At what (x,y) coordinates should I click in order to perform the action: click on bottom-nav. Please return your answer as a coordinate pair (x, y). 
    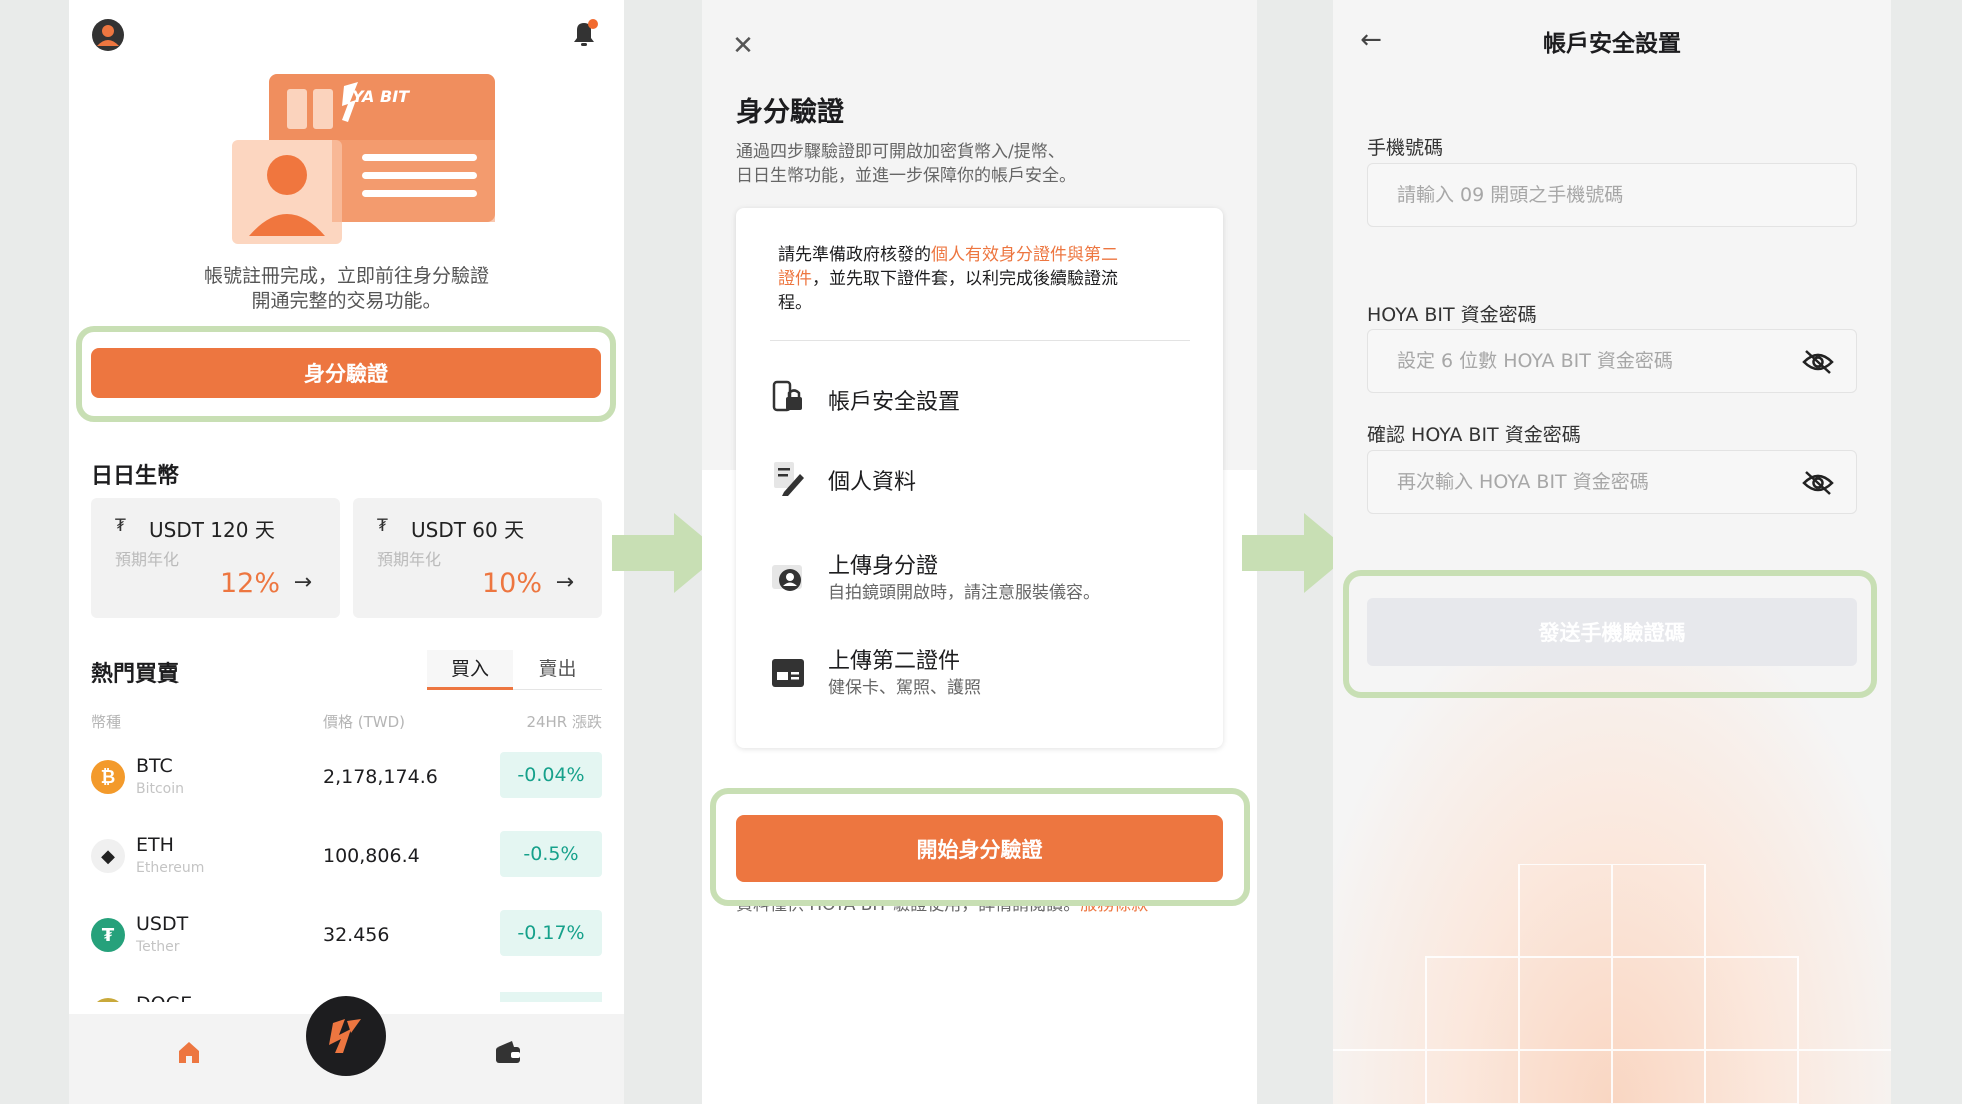
    Looking at the image, I should click on (346, 1050).